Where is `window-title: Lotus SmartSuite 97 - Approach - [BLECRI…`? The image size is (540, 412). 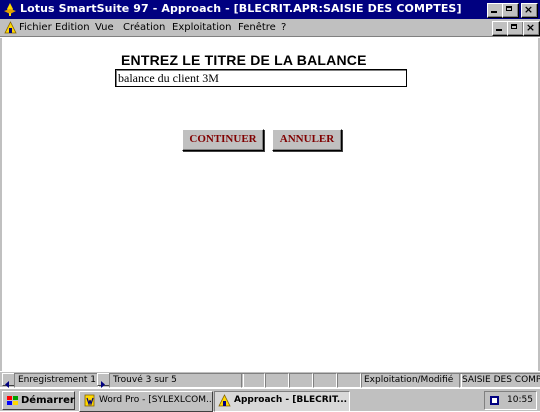 window-title: Lotus SmartSuite 97 - Approach - [BLECRI… is located at coordinates (241, 8).